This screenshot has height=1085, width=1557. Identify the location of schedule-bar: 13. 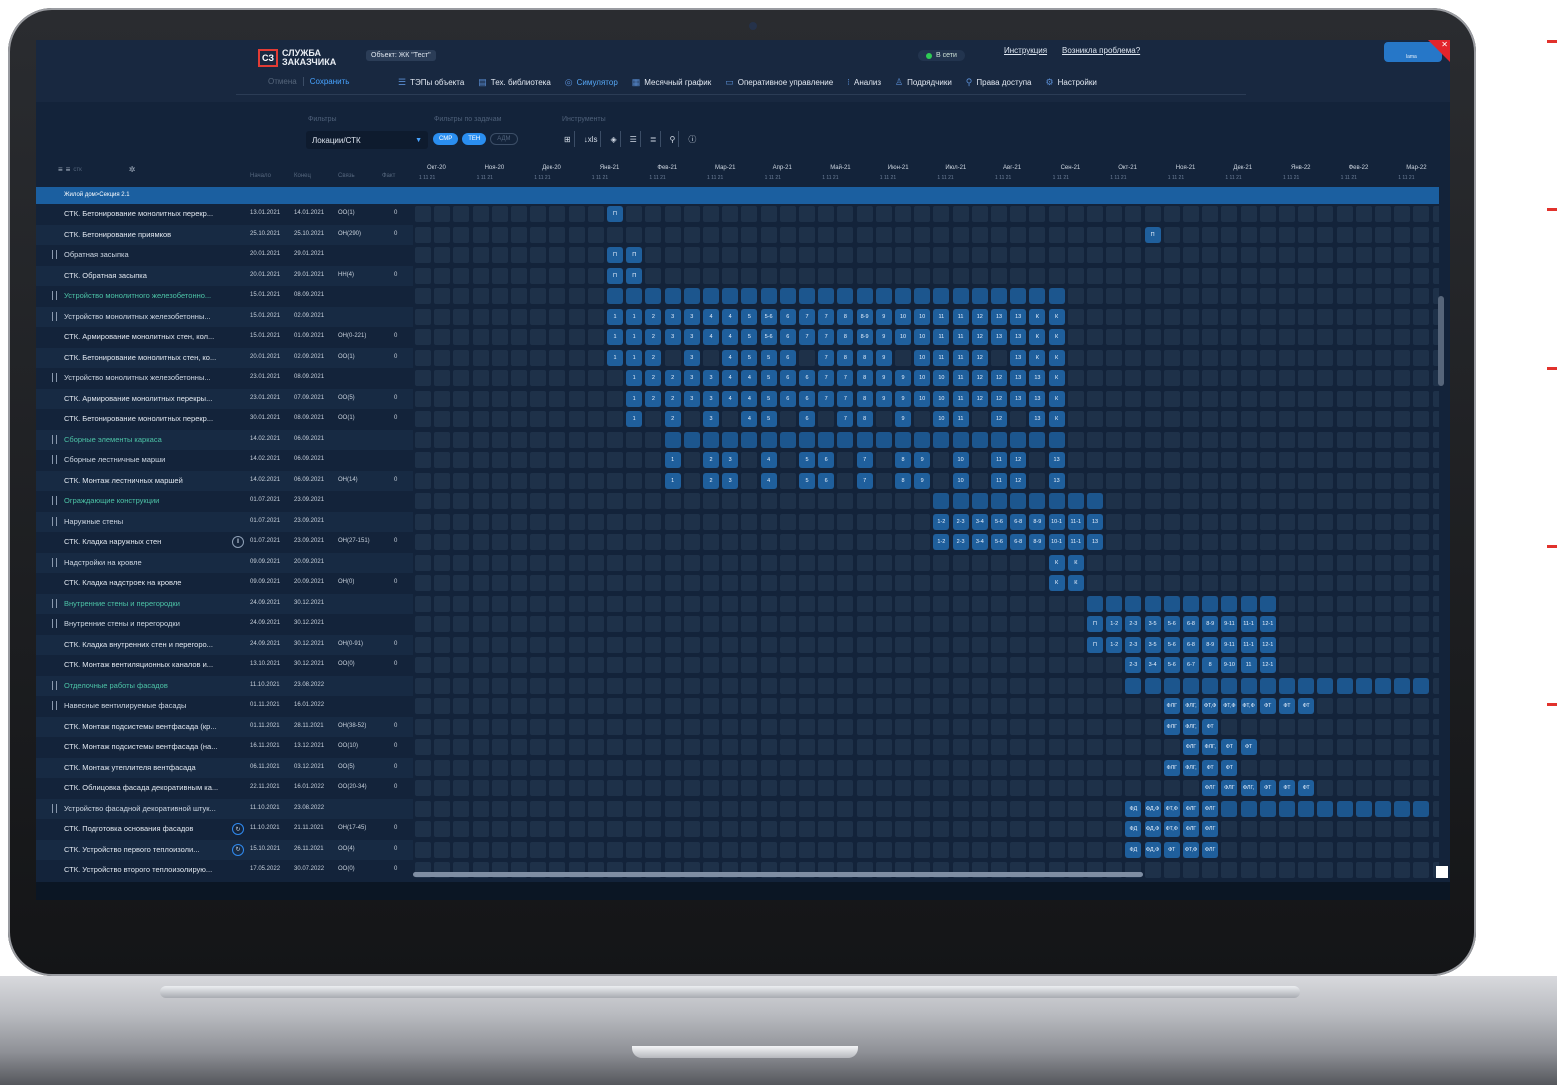
(999, 316).